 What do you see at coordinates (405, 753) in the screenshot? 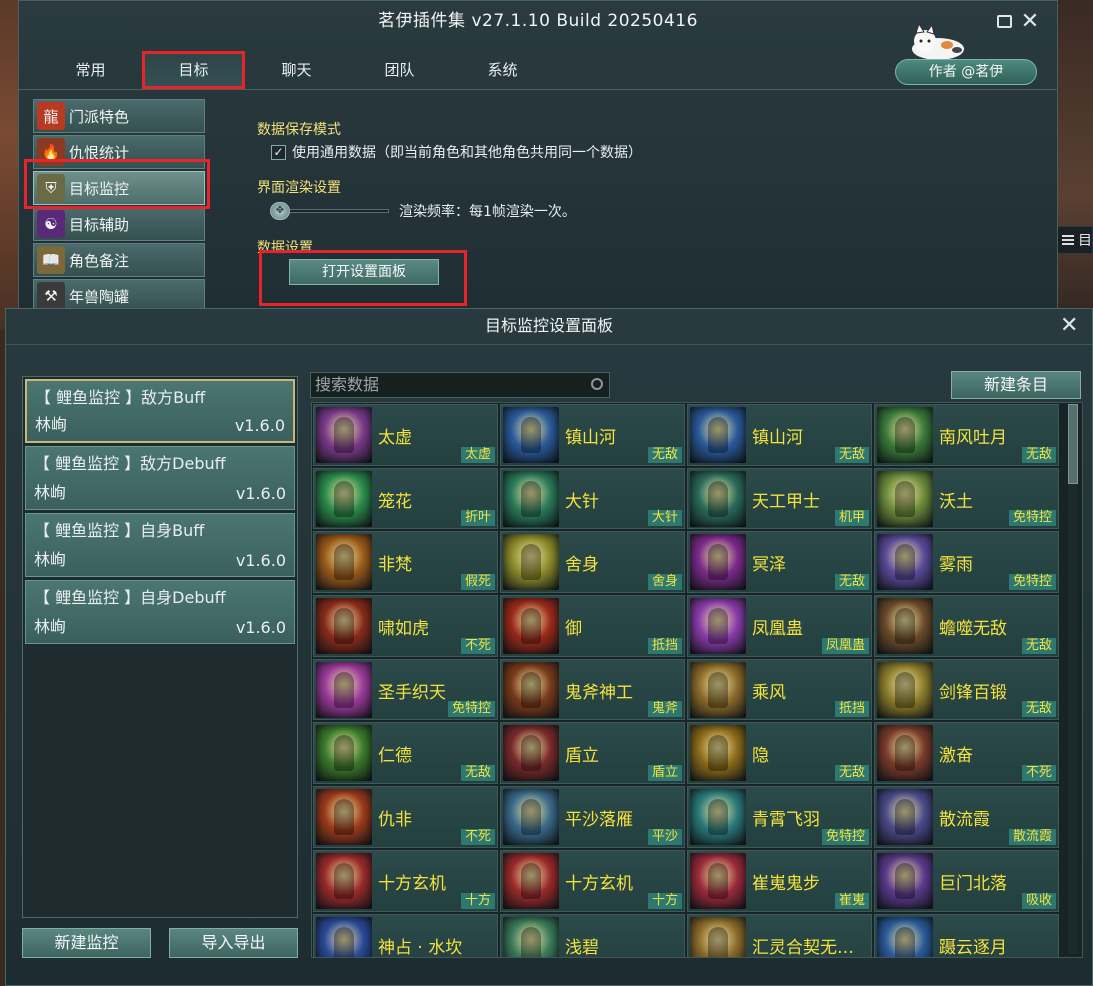
I see `skill-entry: 仁德 无敌` at bounding box center [405, 753].